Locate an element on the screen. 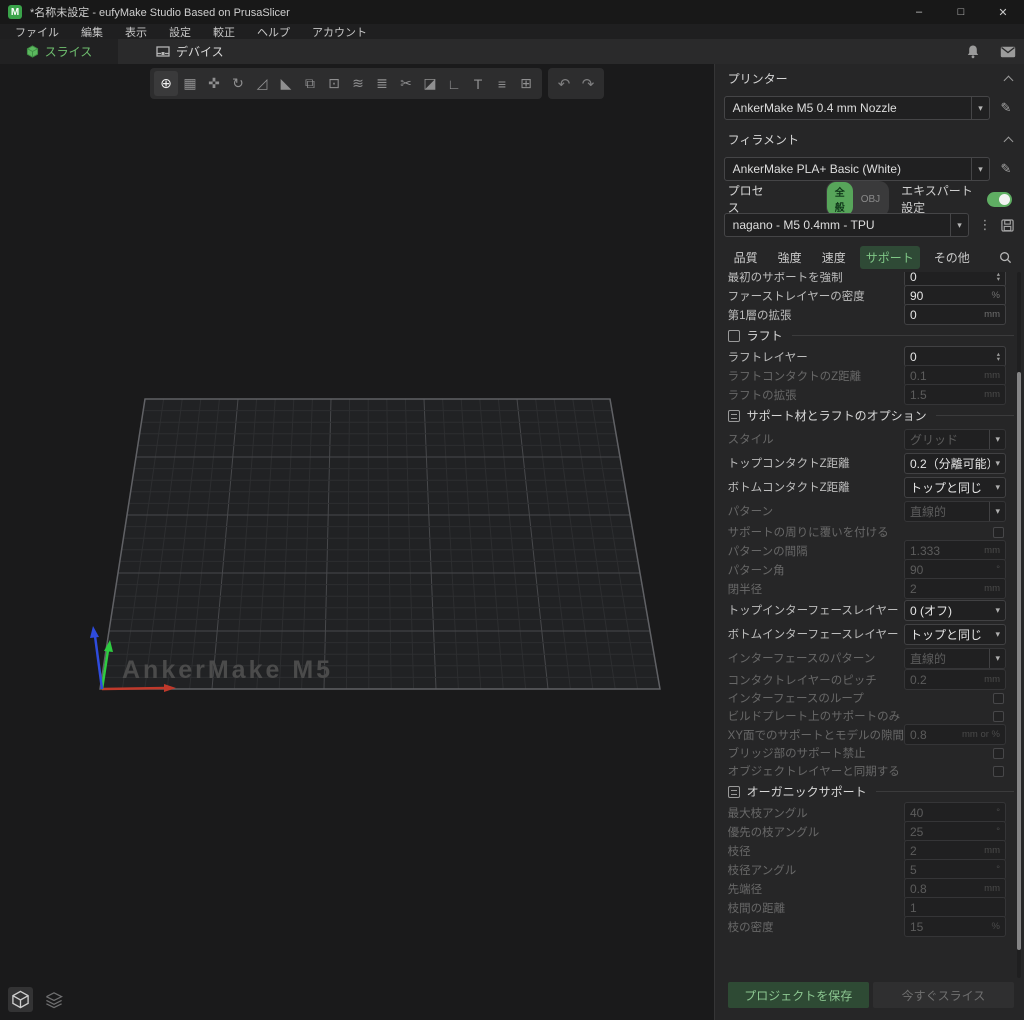 The height and width of the screenshot is (1020, 1024). setting-input: 0.2 mm is located at coordinates (955, 679).